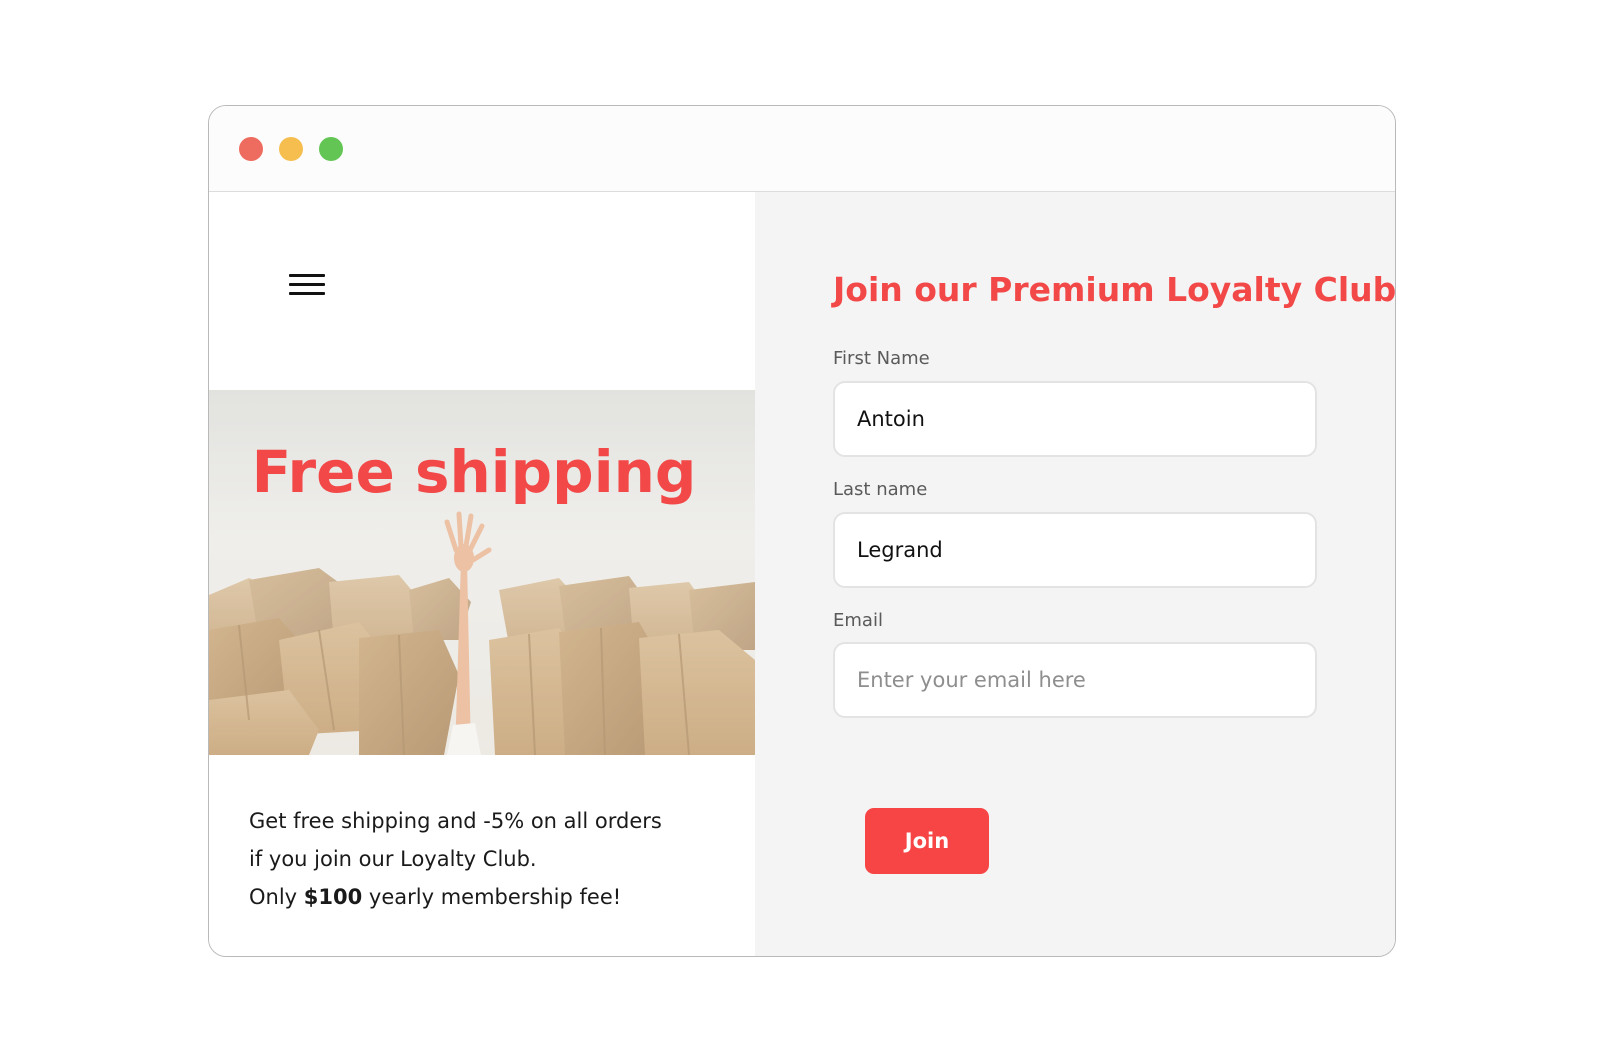  Describe the element at coordinates (333, 897) in the screenshot. I see `membership-price: $100` at that location.